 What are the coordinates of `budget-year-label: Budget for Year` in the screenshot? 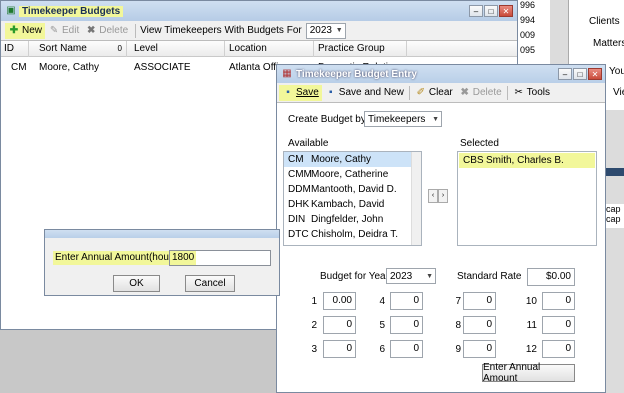 It's located at (354, 276).